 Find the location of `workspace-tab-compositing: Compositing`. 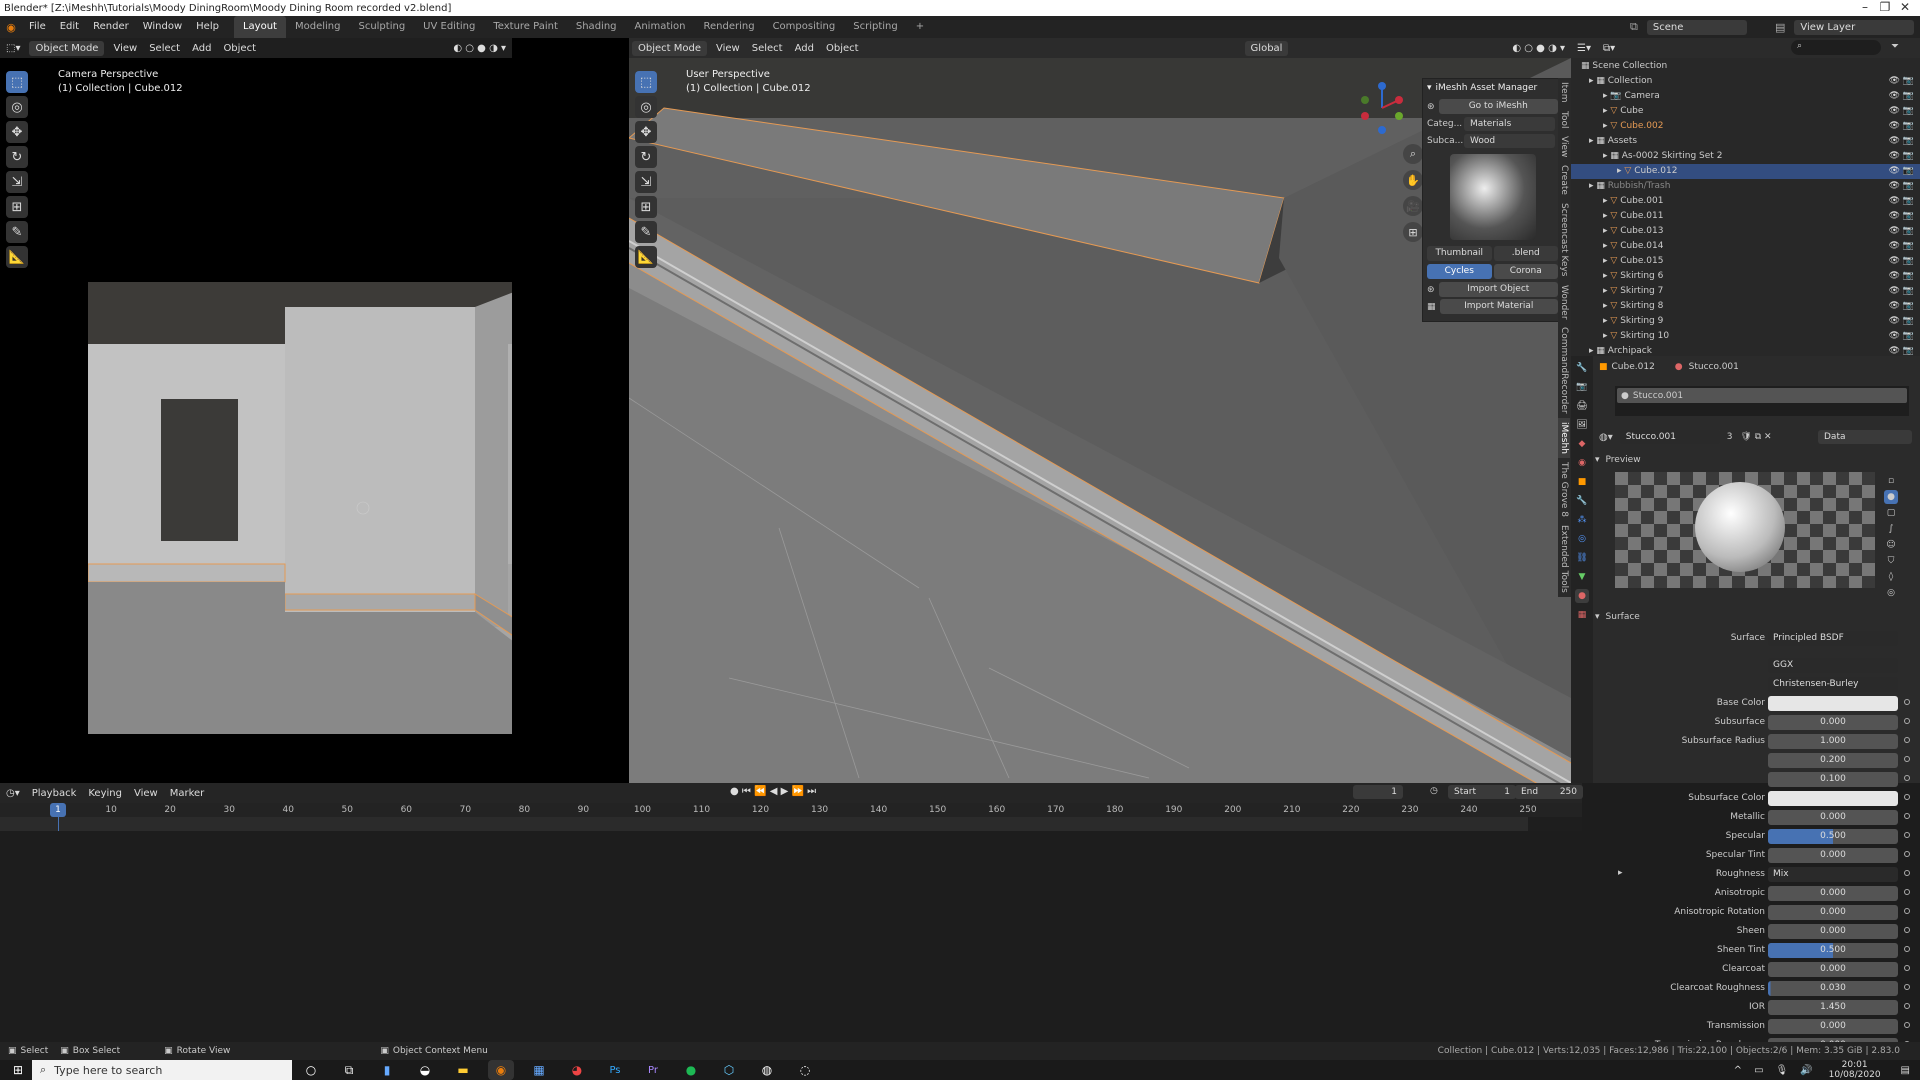

workspace-tab-compositing: Compositing is located at coordinates (804, 27).